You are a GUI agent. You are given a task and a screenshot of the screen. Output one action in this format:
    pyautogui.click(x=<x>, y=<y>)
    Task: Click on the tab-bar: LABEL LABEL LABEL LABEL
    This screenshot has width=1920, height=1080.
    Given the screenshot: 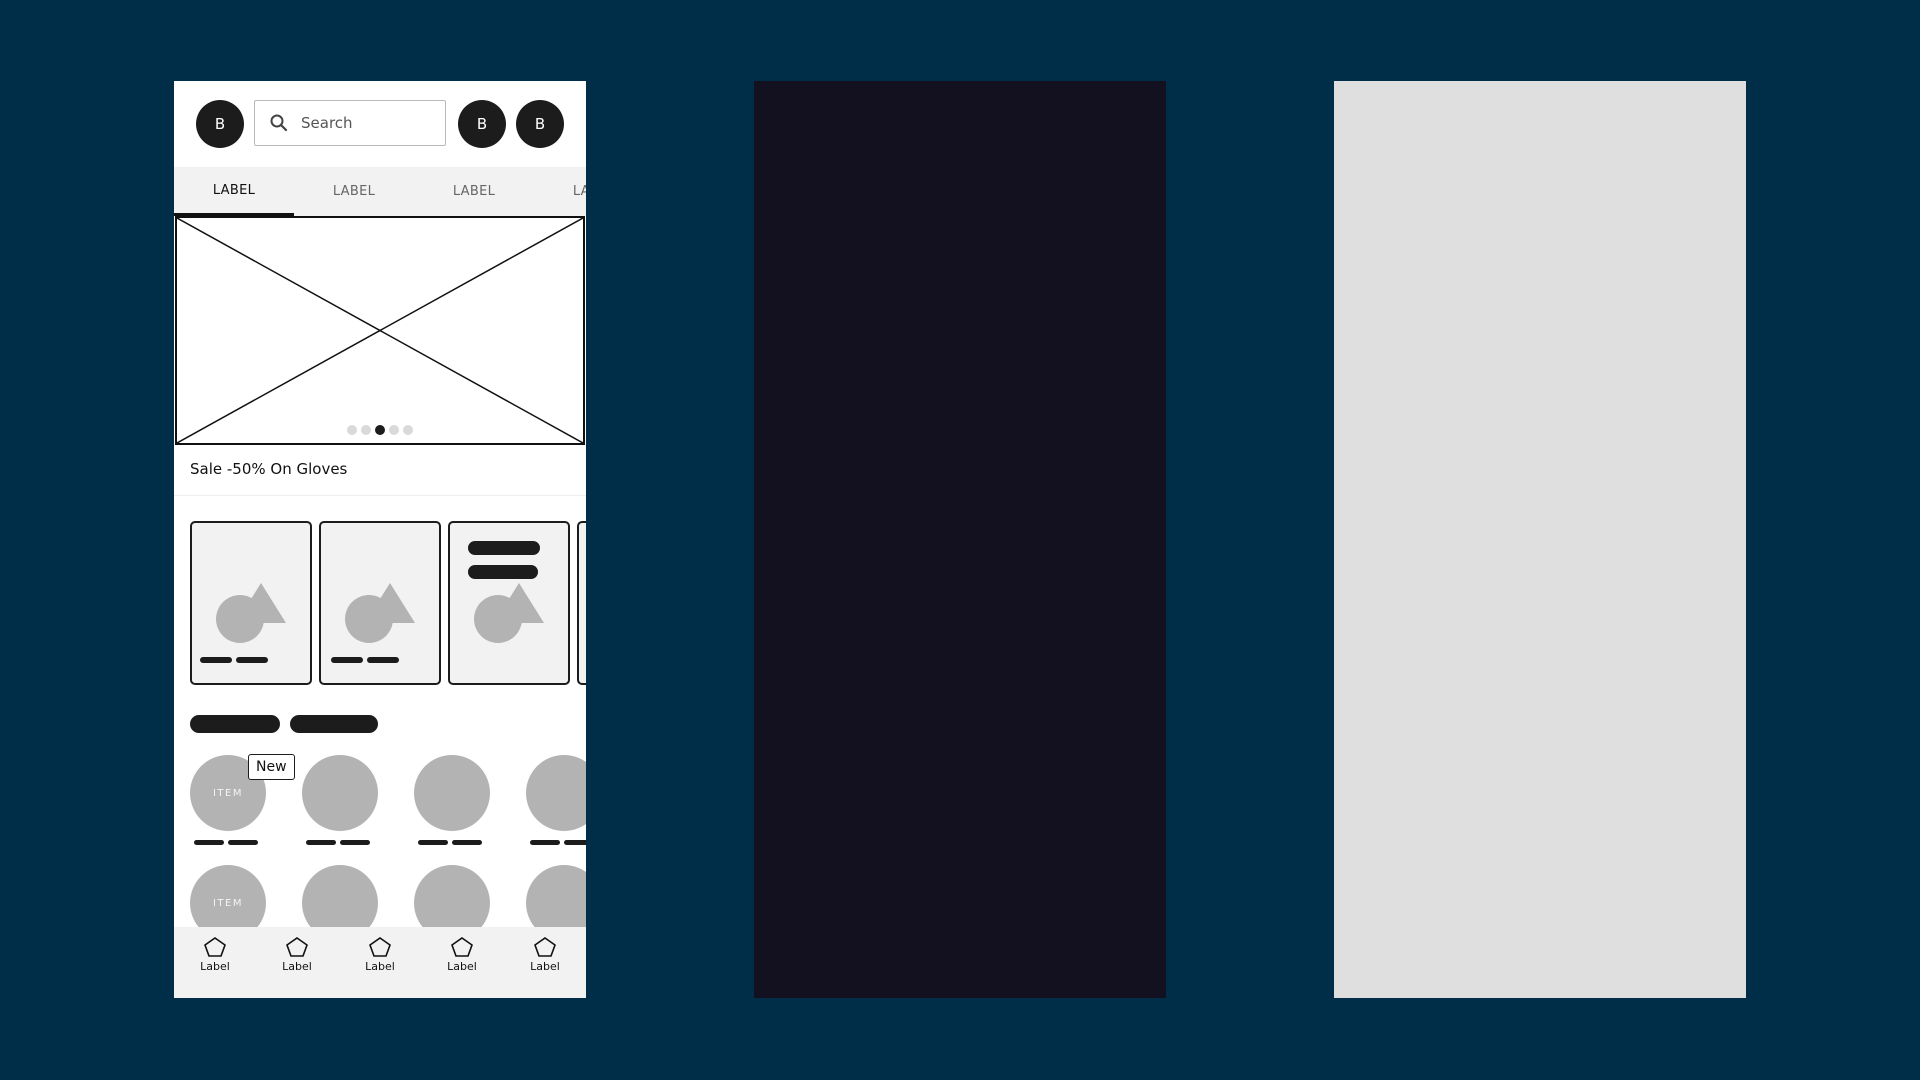 What is the action you would take?
    pyautogui.click(x=380, y=191)
    